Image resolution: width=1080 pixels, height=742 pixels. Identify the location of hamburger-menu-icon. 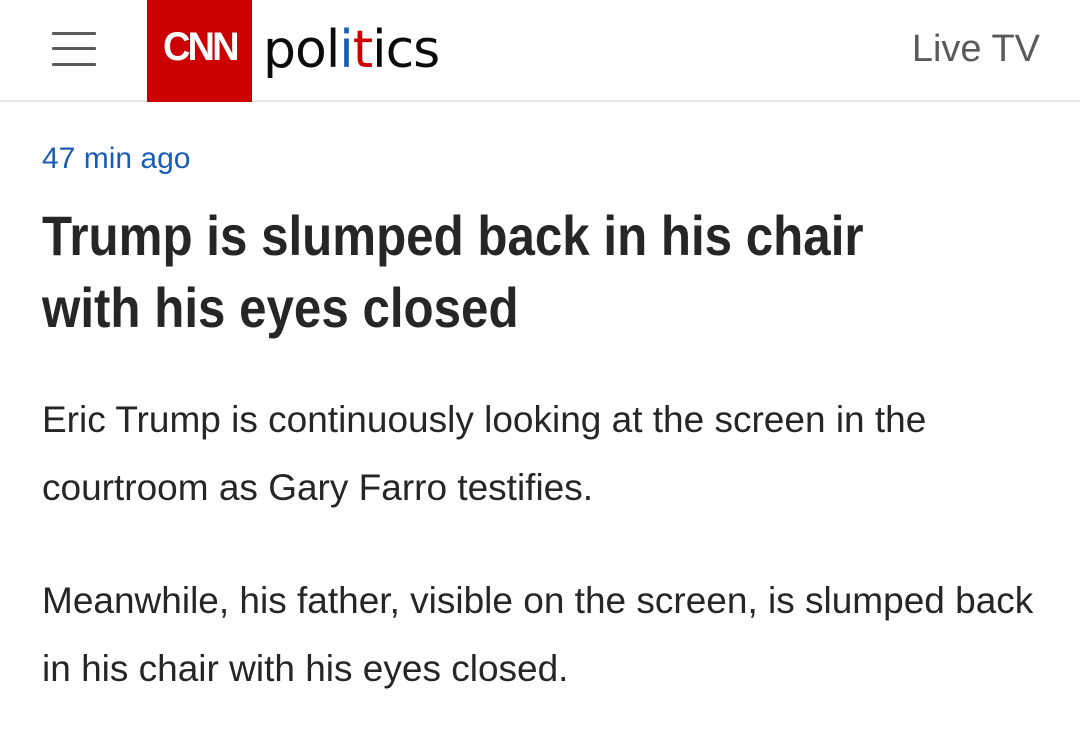
(74, 50).